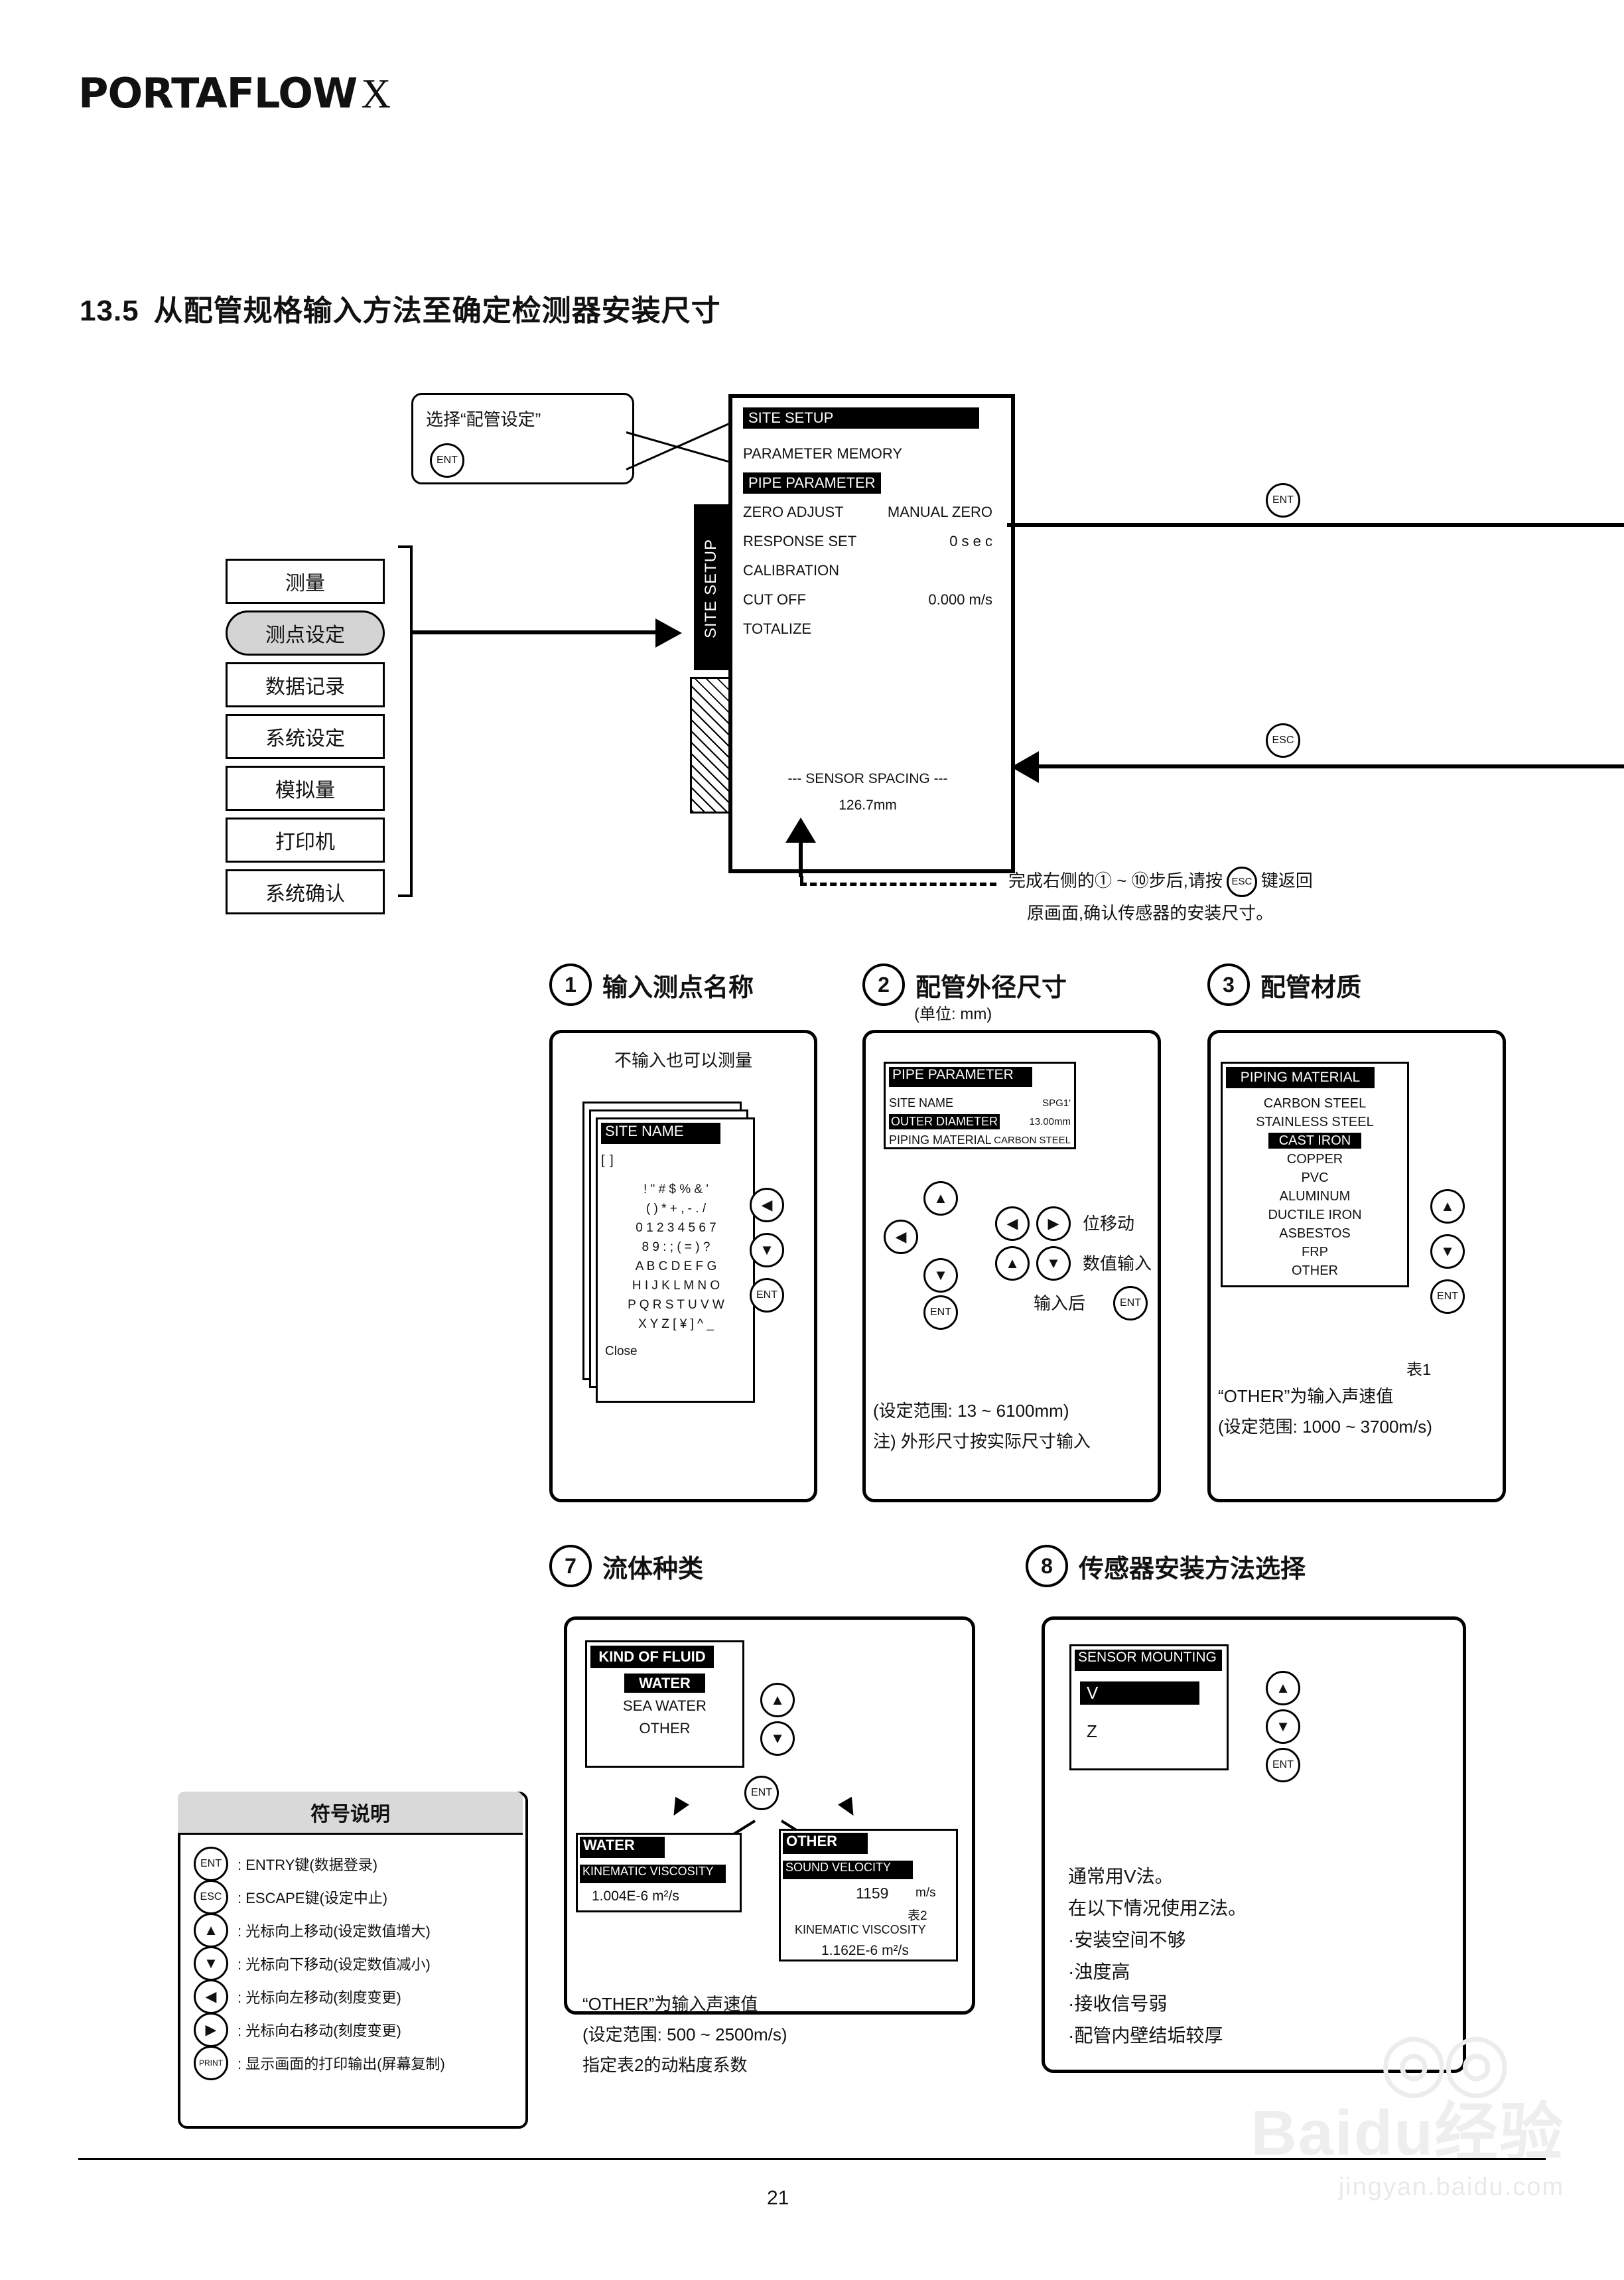  I want to click on step7-other-row2-label: KINEMATIC VISCOSITY, so click(860, 1929).